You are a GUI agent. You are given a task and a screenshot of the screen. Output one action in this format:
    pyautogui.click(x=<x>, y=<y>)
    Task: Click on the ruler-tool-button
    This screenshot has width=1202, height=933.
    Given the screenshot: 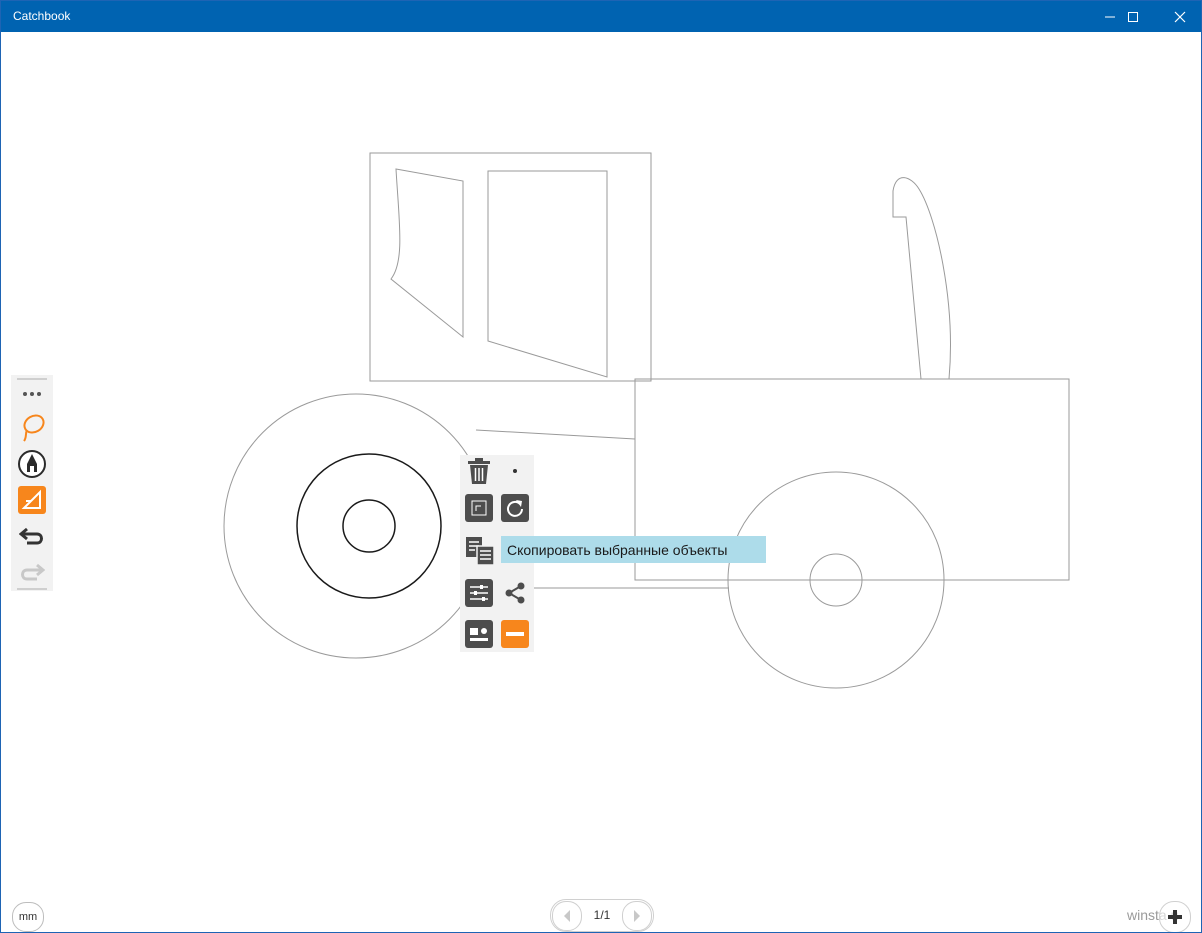 What is the action you would take?
    pyautogui.click(x=32, y=500)
    